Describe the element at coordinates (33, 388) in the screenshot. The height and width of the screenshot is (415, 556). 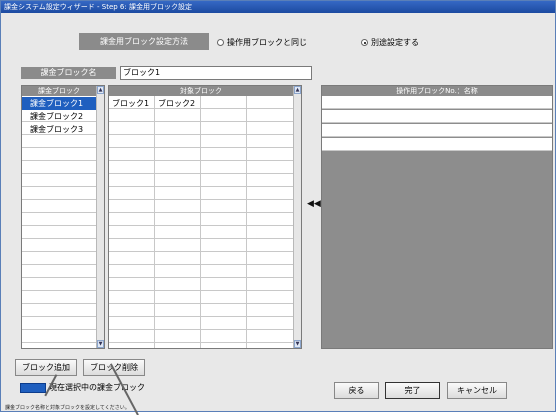
I see `selection-legend-swatch` at that location.